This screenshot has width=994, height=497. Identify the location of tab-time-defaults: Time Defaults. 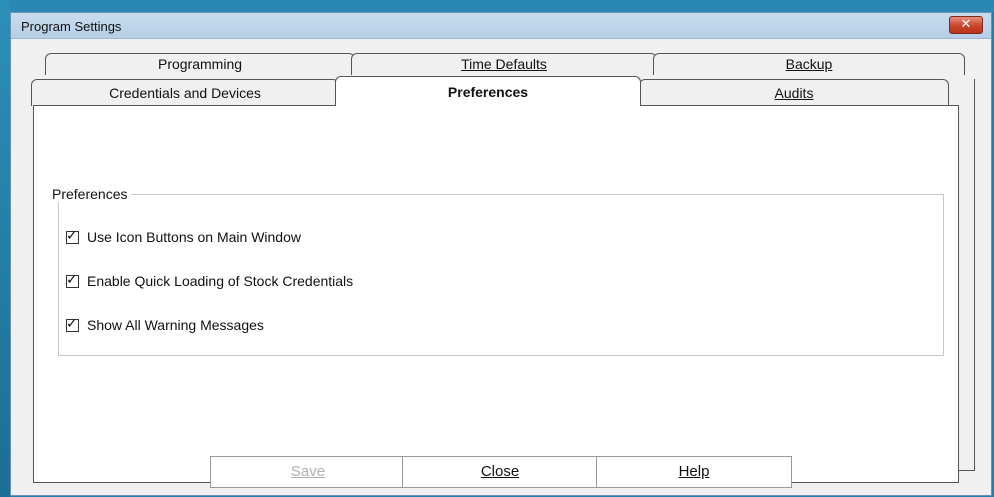
(504, 64).